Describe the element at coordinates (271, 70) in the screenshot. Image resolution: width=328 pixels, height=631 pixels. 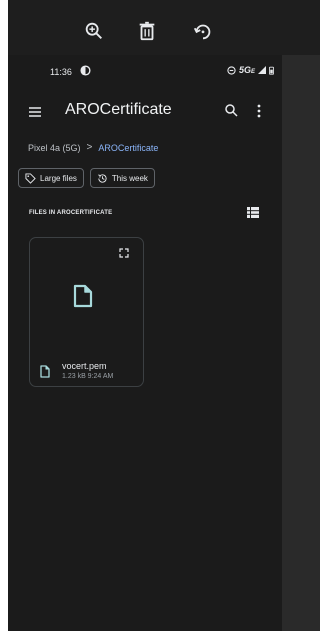
I see `battery-icon` at that location.